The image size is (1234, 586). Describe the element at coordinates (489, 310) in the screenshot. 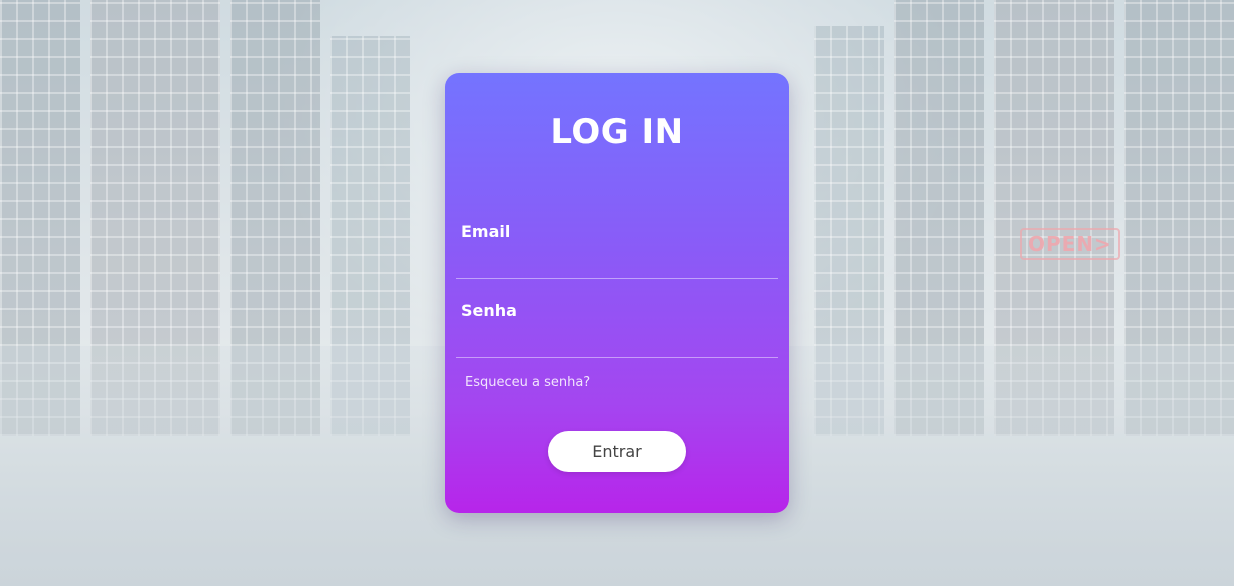

I see `password-label: Senha` at that location.